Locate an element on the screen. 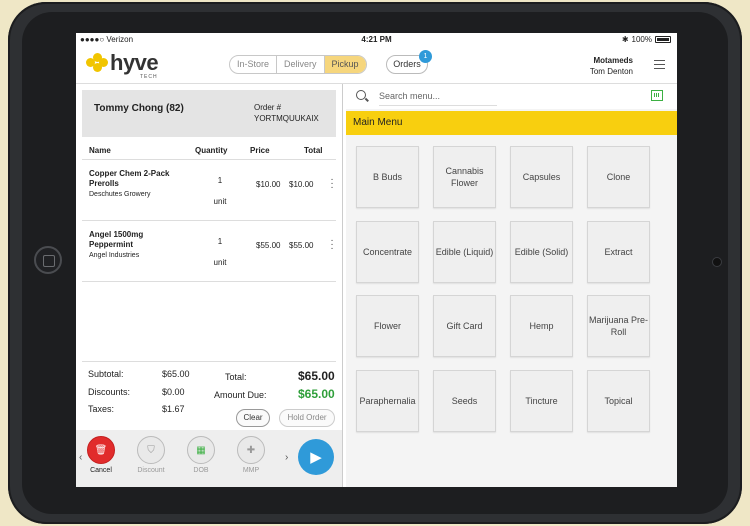 Image resolution: width=750 pixels, height=526 pixels. logo-subtitle: TECH is located at coordinates (149, 77).